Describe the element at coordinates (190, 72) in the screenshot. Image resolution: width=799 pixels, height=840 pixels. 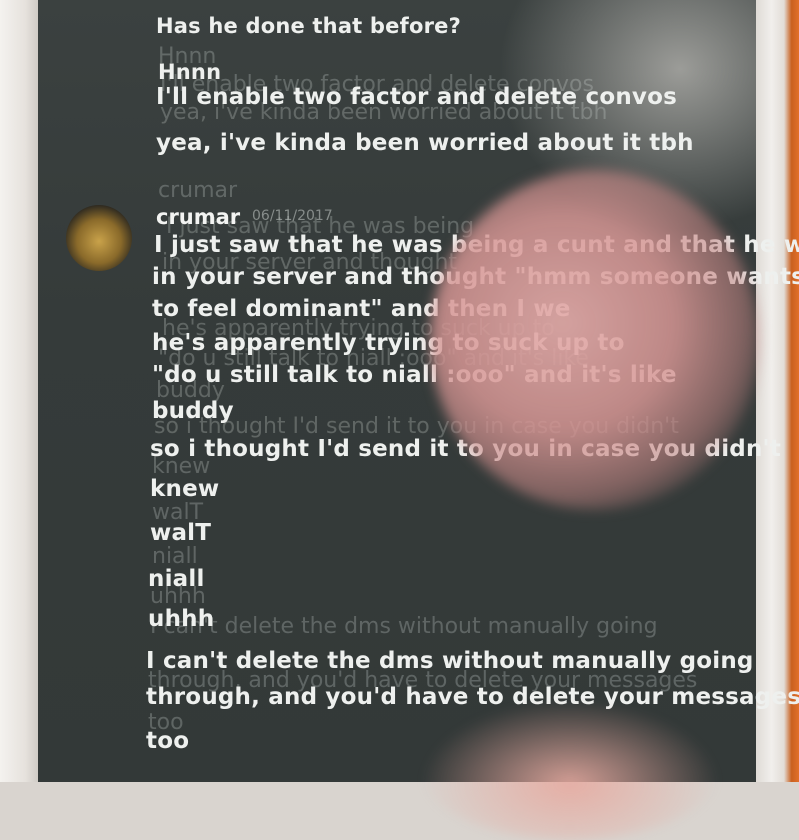
I see `message-text: Hnnn` at that location.